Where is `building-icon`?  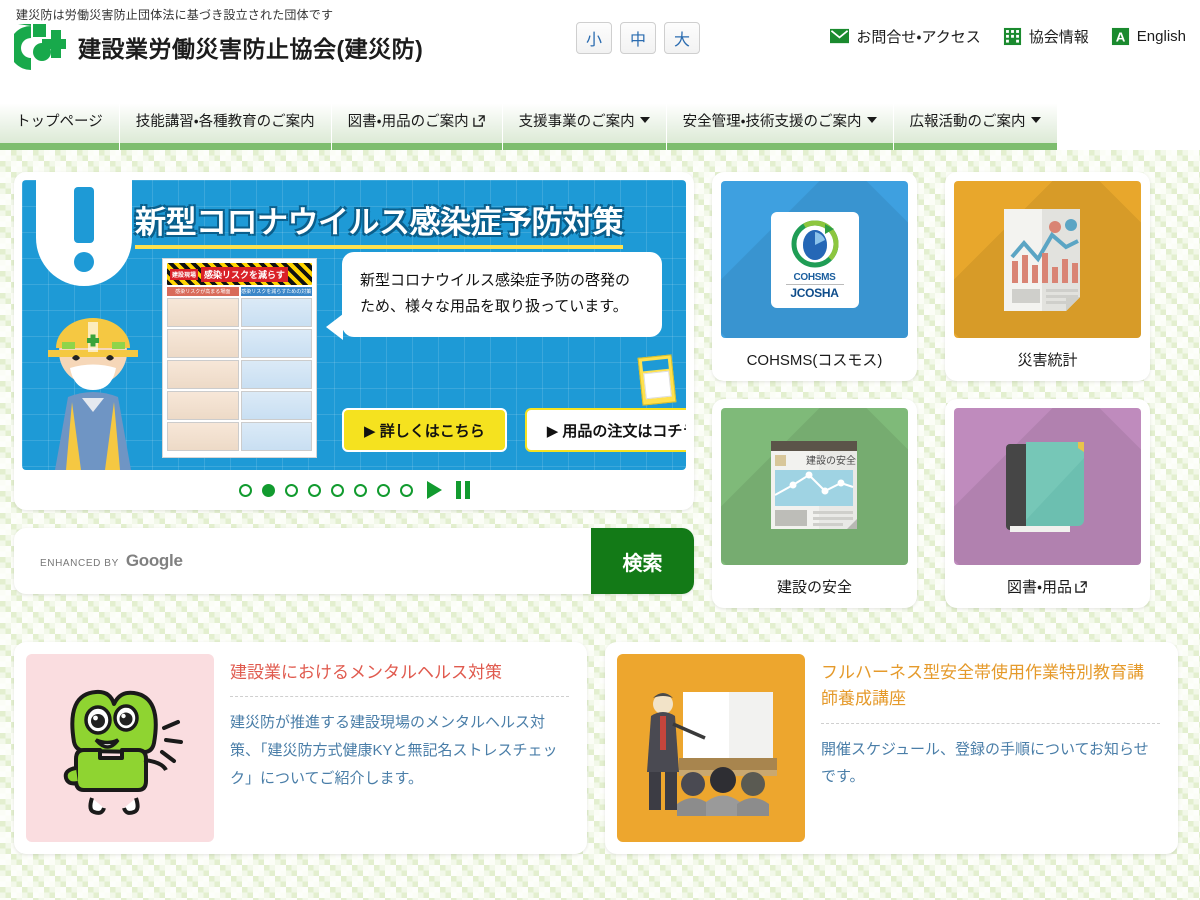 building-icon is located at coordinates (1012, 36).